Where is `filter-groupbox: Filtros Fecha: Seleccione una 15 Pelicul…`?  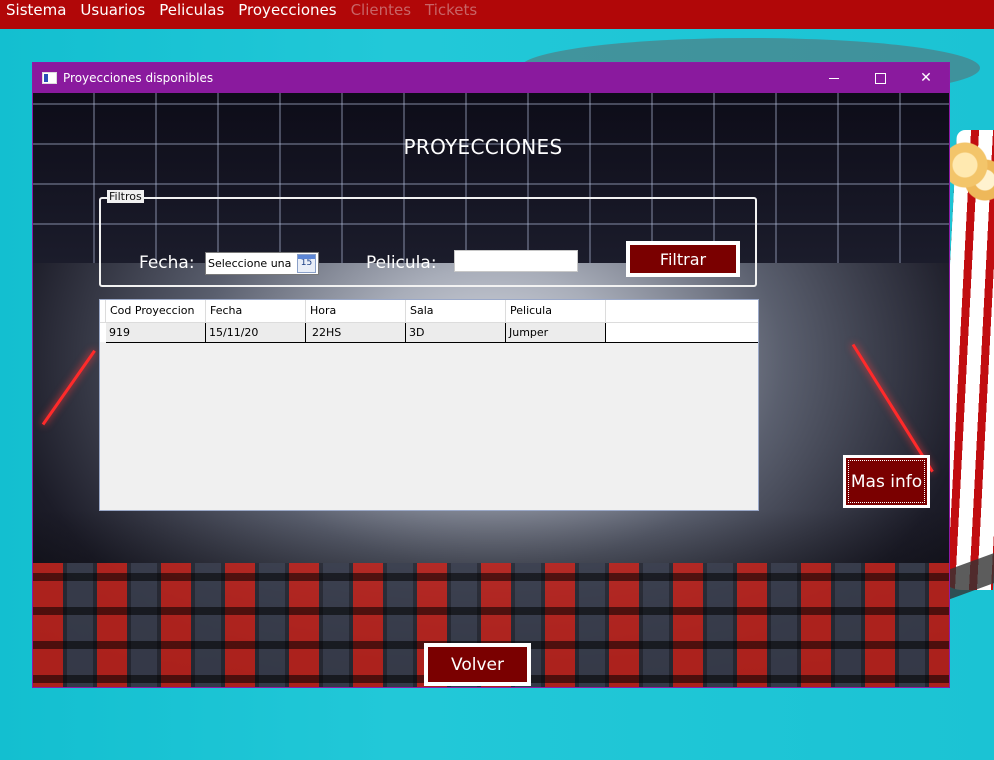
filter-groupbox: Filtros Fecha: Seleccione una 15 Pelicul… is located at coordinates (428, 238).